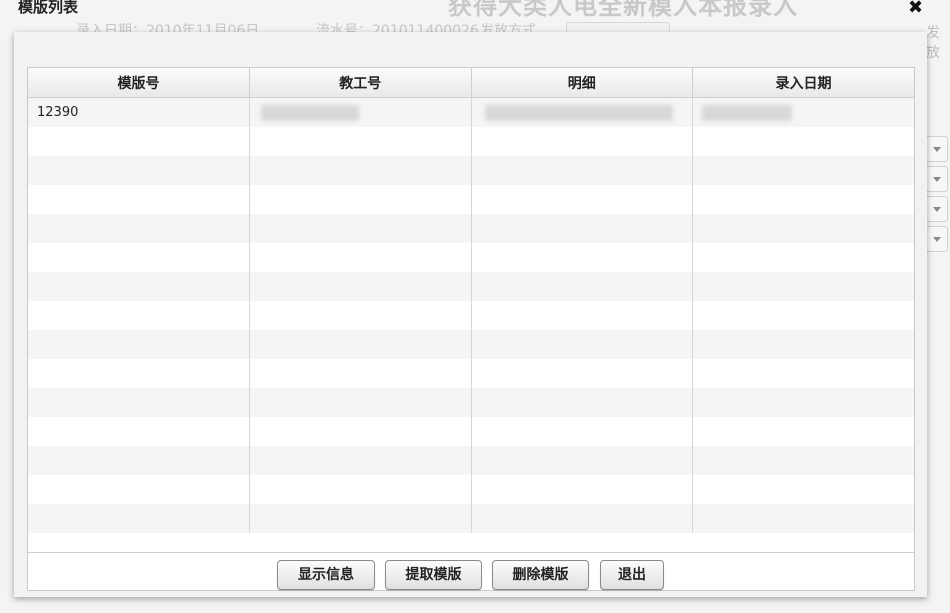 The height and width of the screenshot is (613, 950). What do you see at coordinates (803, 83) in the screenshot?
I see `column-header-entry-date: 录入日期` at bounding box center [803, 83].